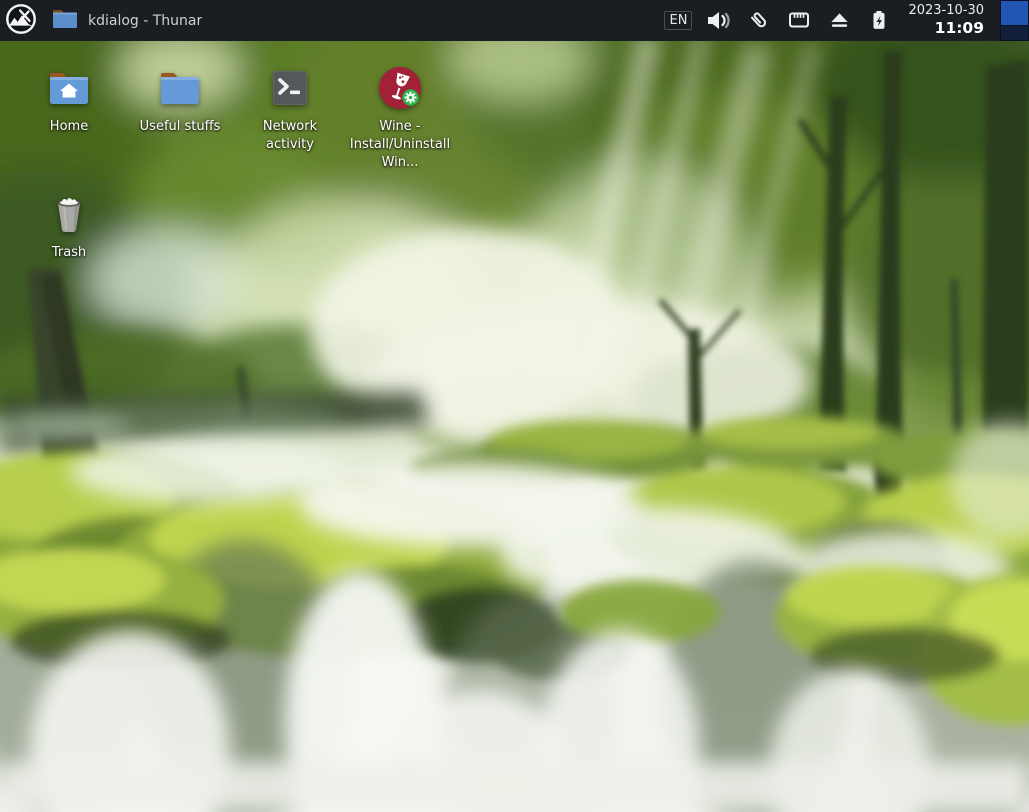 The image size is (1029, 812). What do you see at coordinates (959, 27) in the screenshot?
I see `clock-time: 11:09` at bounding box center [959, 27].